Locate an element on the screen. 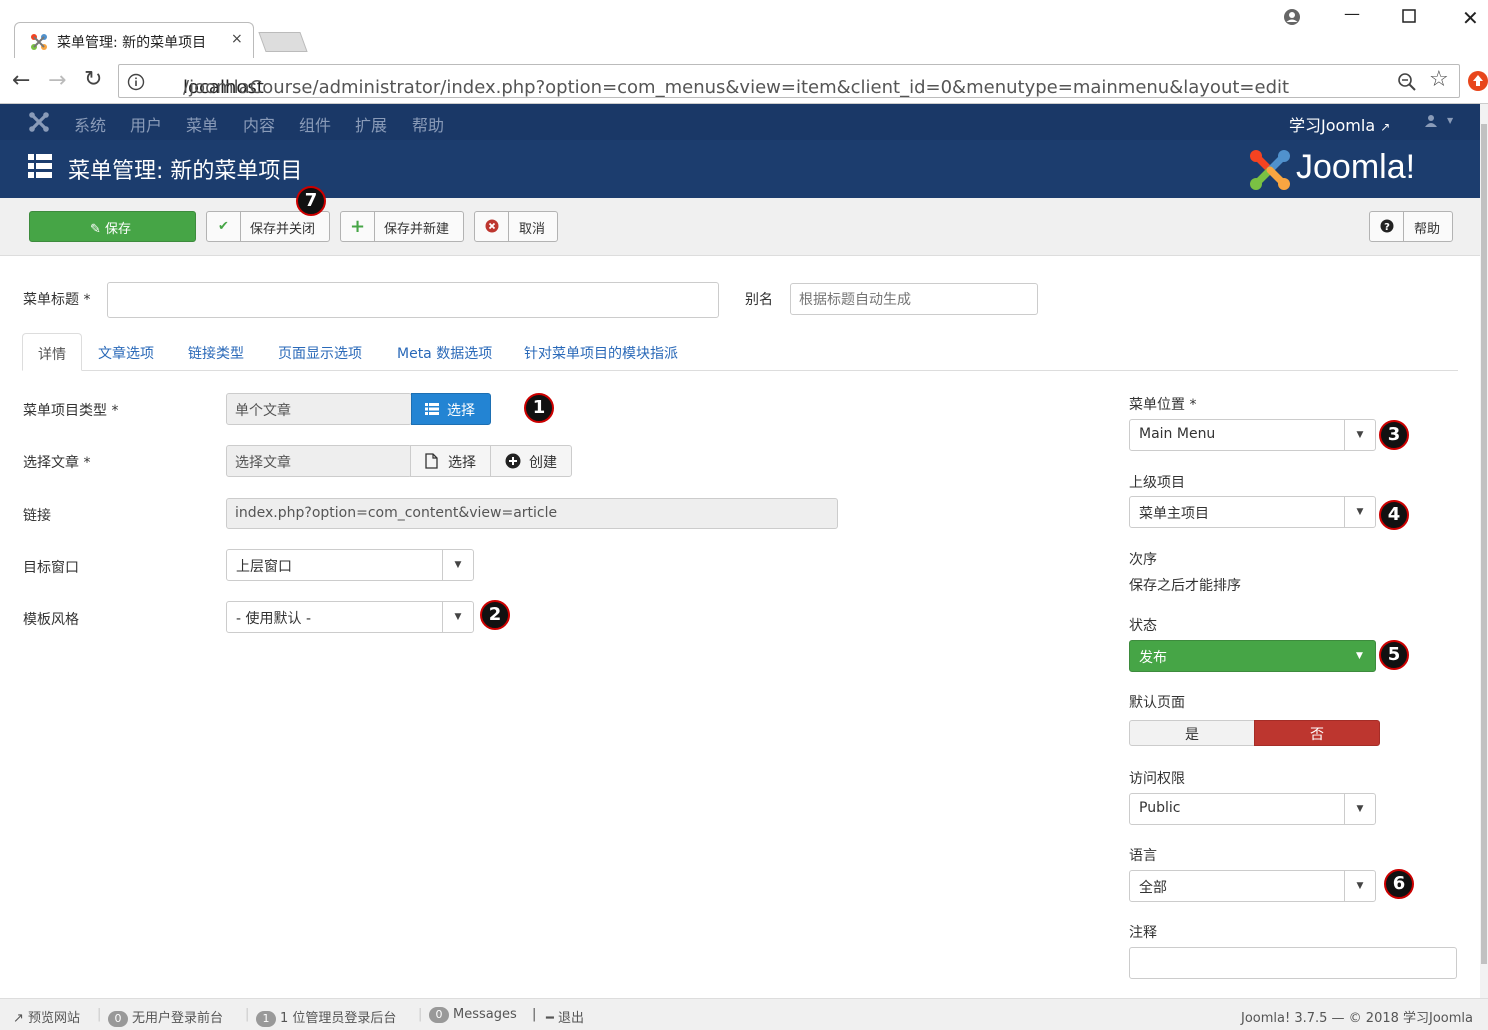 The image size is (1488, 1030). joomla-logo-icon is located at coordinates (39, 122).